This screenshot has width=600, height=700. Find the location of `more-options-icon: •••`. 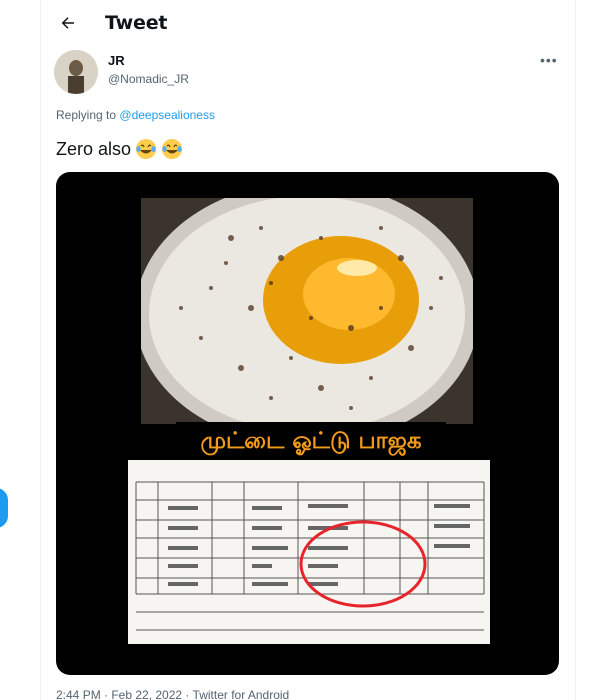

more-options-icon: ••• is located at coordinates (549, 60).